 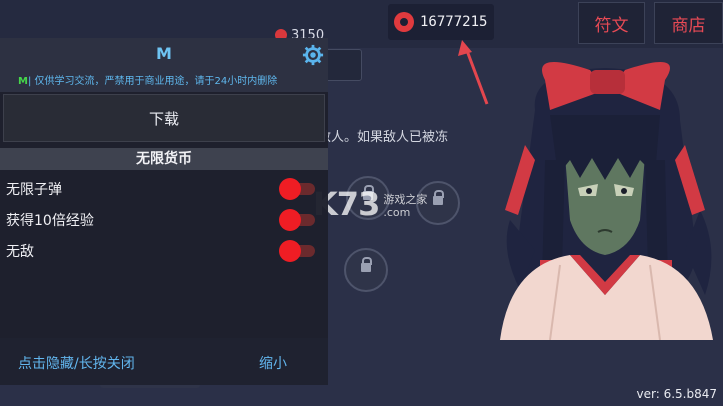 What do you see at coordinates (370, 204) in the screenshot?
I see `watermark-logo: K73 游戏之家 .com` at bounding box center [370, 204].